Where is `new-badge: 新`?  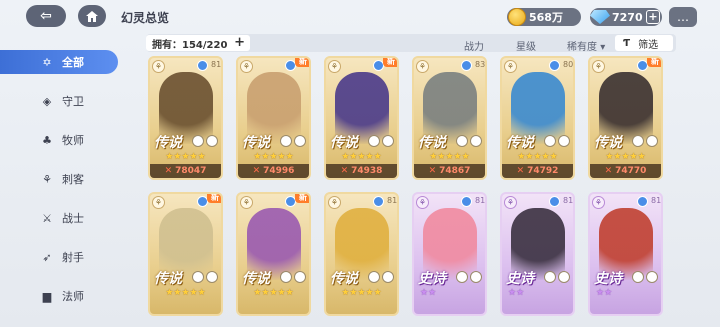 new-badge: 新 is located at coordinates (214, 198).